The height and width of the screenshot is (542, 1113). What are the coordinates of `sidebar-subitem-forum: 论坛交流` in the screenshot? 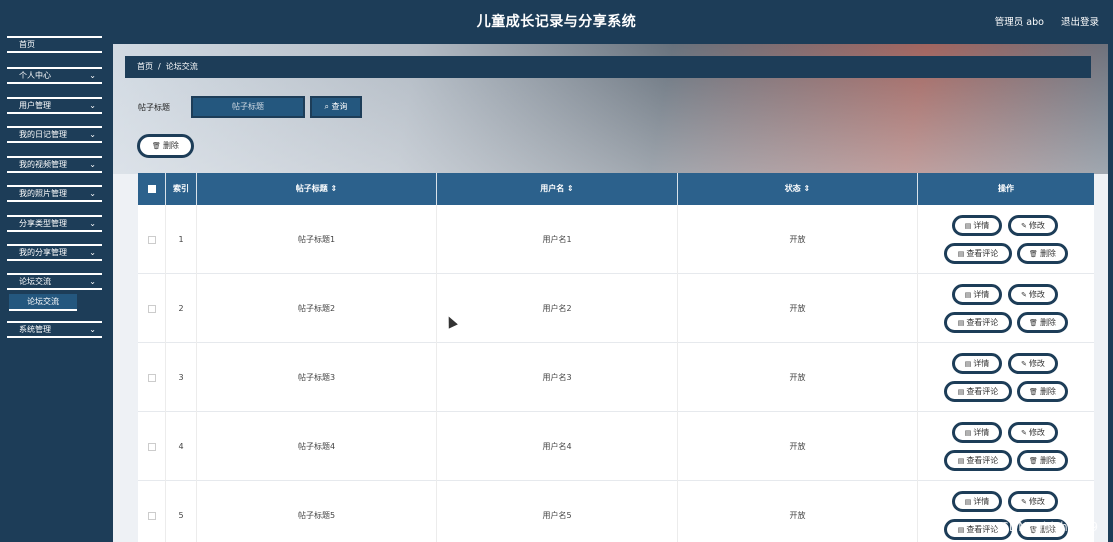 It's located at (43, 302).